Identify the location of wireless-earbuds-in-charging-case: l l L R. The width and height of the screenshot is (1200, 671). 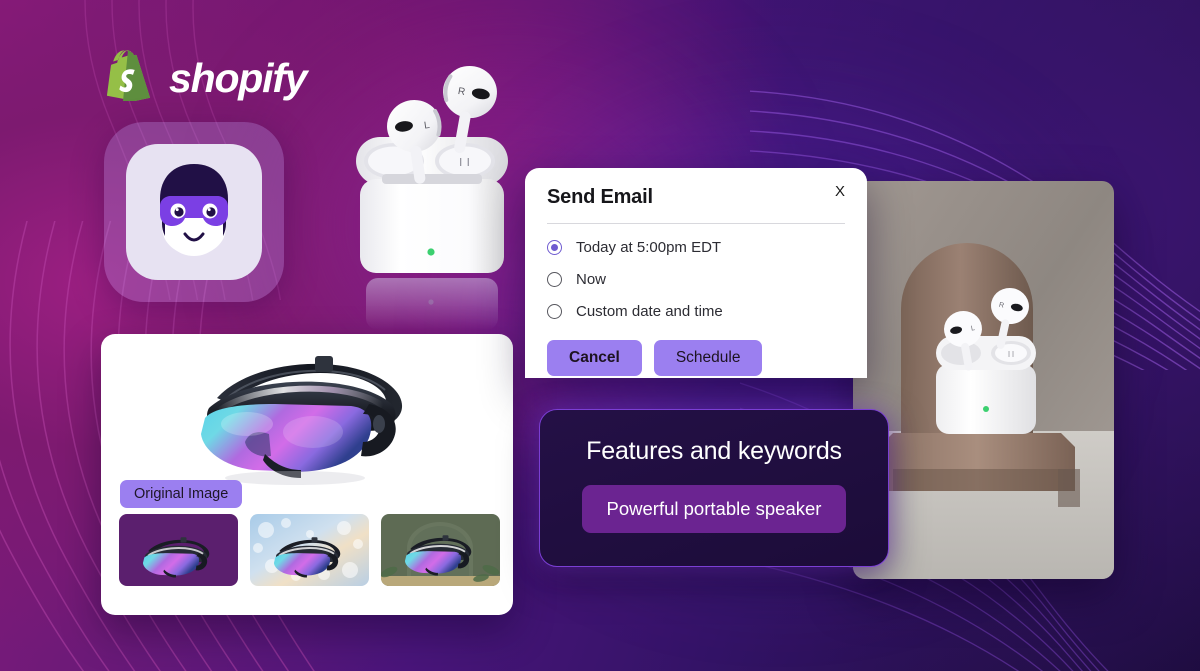
(432, 197).